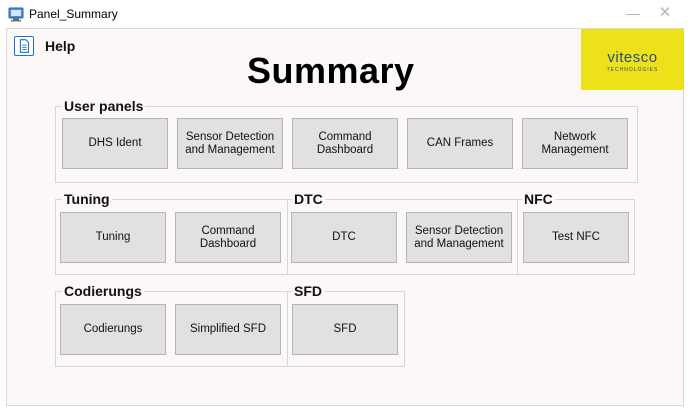 The image size is (690, 412). Describe the element at coordinates (60, 46) in the screenshot. I see `help-menu: Help` at that location.